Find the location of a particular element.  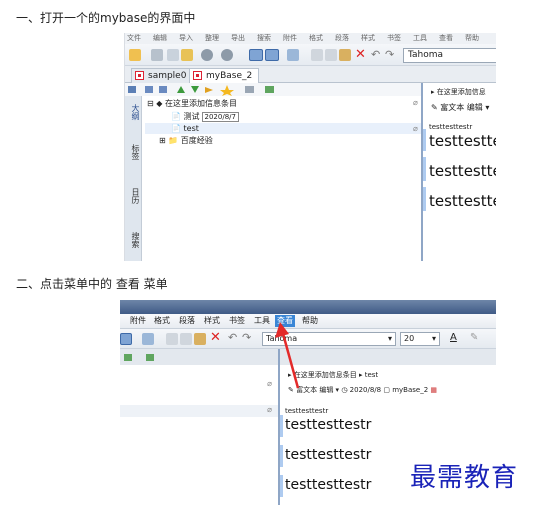

red-arrow is located at coordinates (287, 355).